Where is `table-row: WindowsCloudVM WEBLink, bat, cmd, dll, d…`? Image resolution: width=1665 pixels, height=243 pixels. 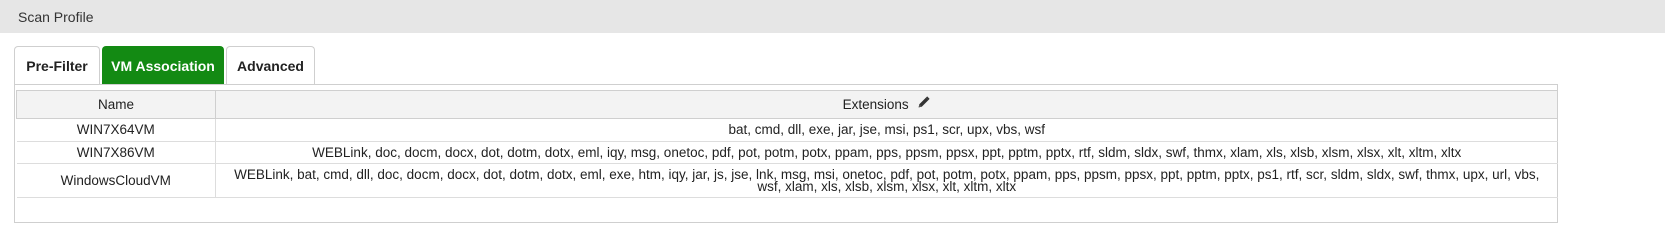
table-row: WindowsCloudVM WEBLink, bat, cmd, dll, d… is located at coordinates (787, 180).